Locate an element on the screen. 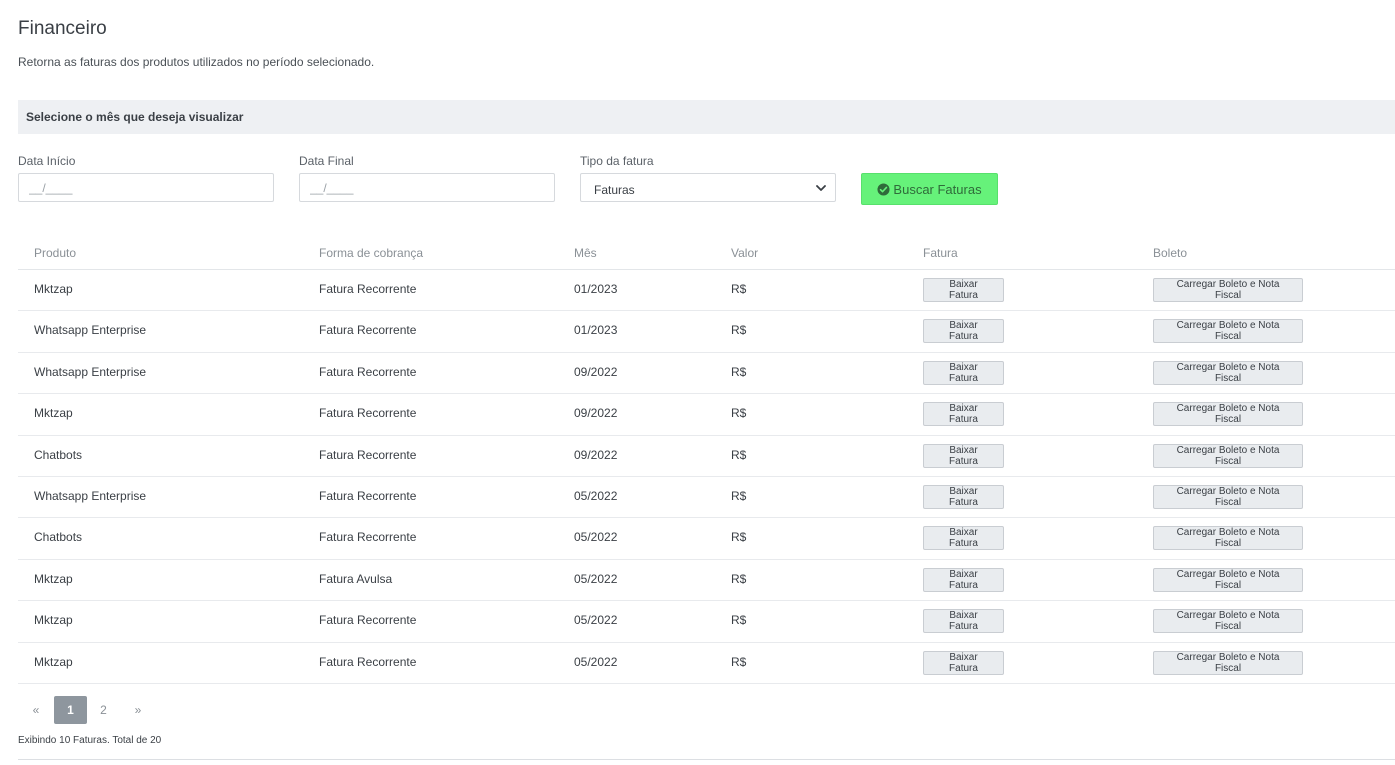 The height and width of the screenshot is (765, 1395). pagination: « 1 2 » is located at coordinates (87, 710).